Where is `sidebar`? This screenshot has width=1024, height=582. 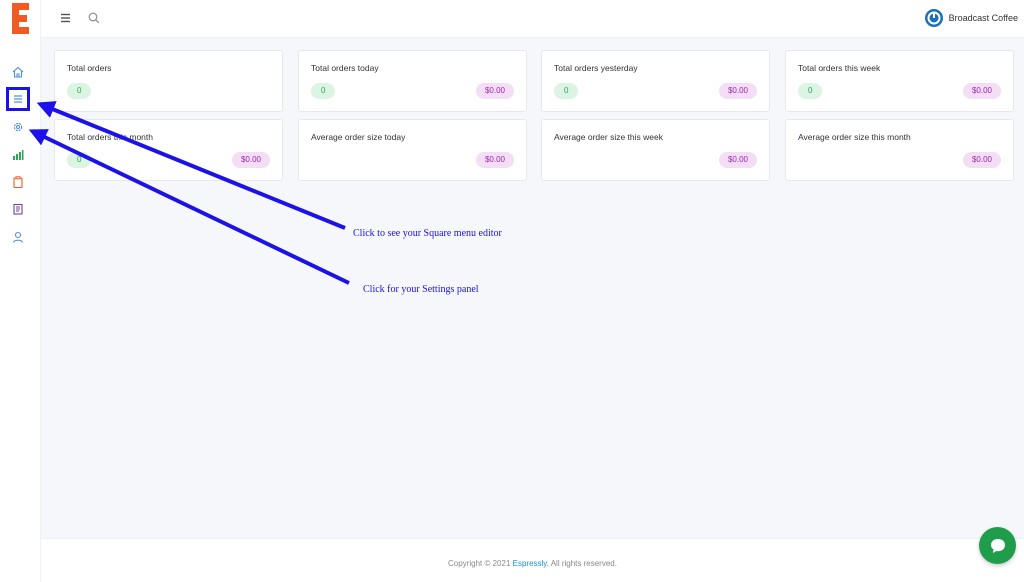 sidebar is located at coordinates (20, 291).